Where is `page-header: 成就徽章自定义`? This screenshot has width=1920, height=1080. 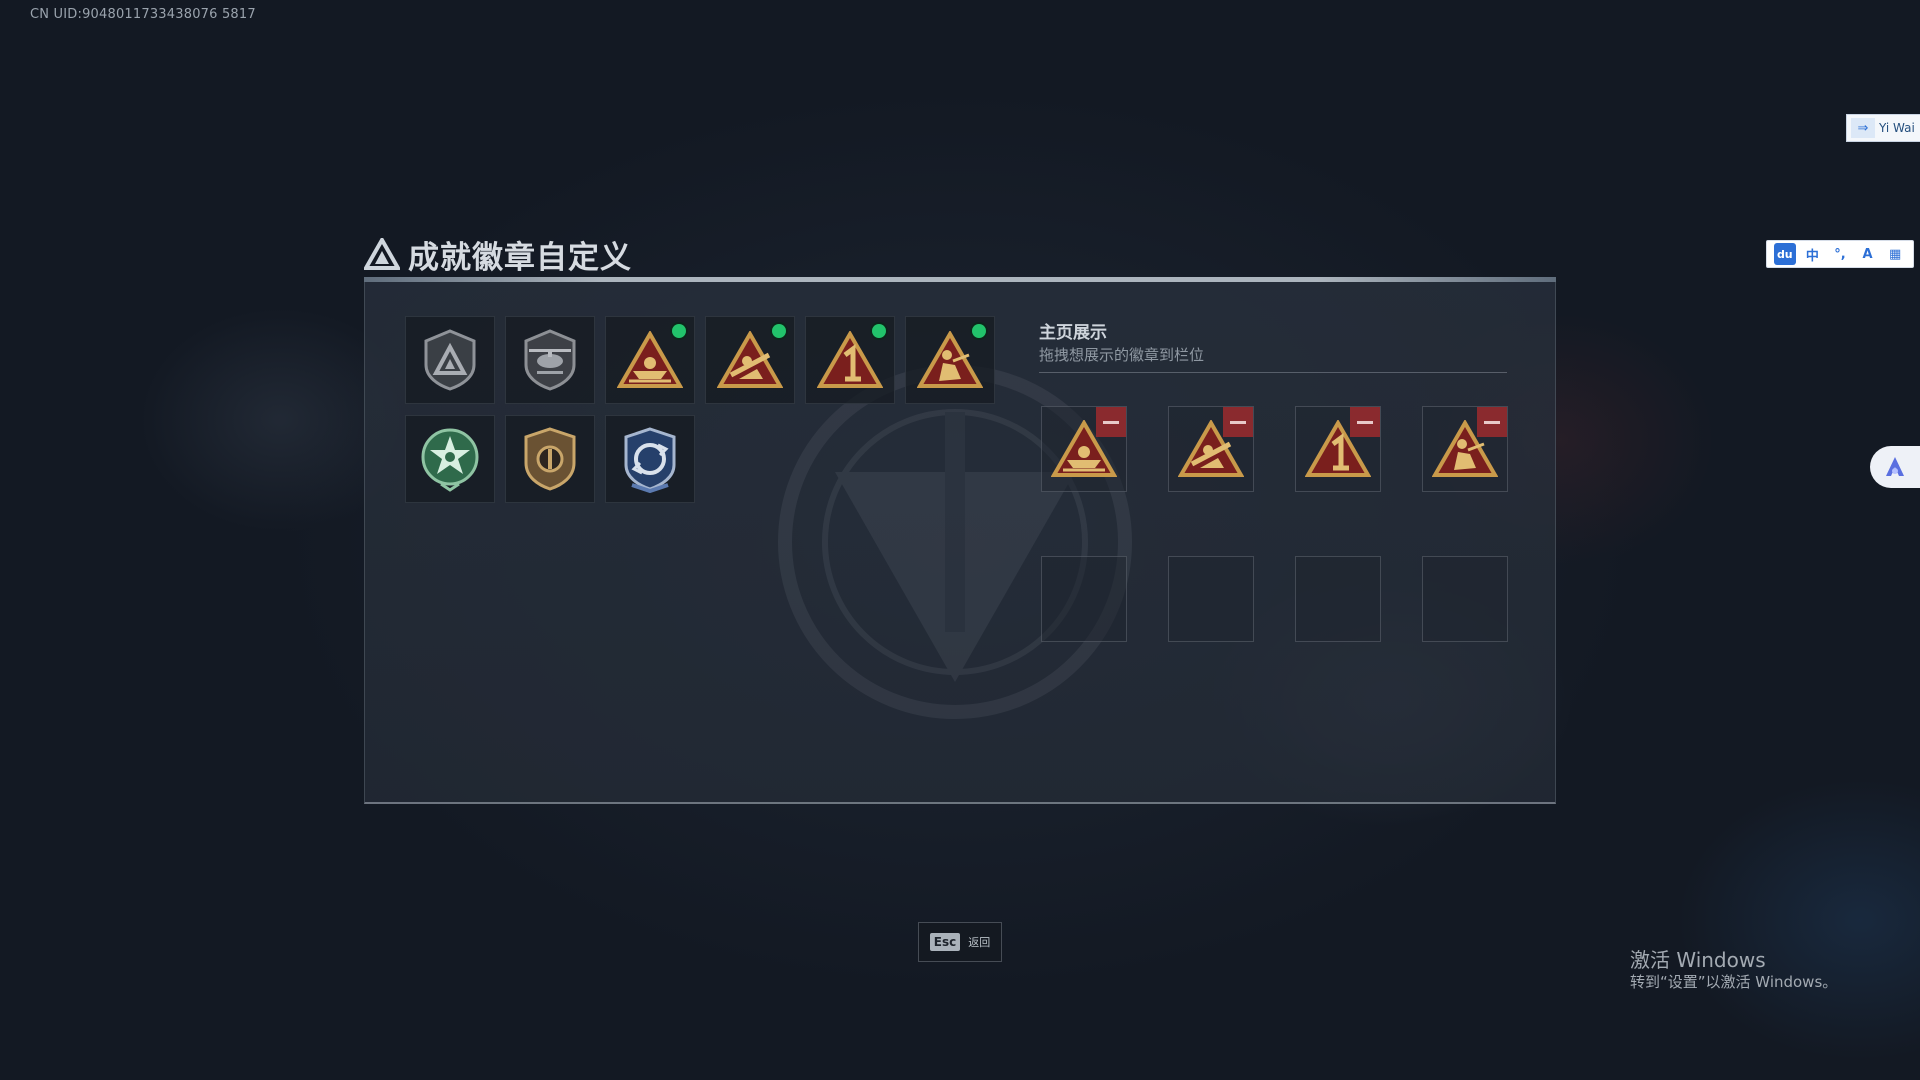 page-header: 成就徽章自定义 is located at coordinates (498, 254).